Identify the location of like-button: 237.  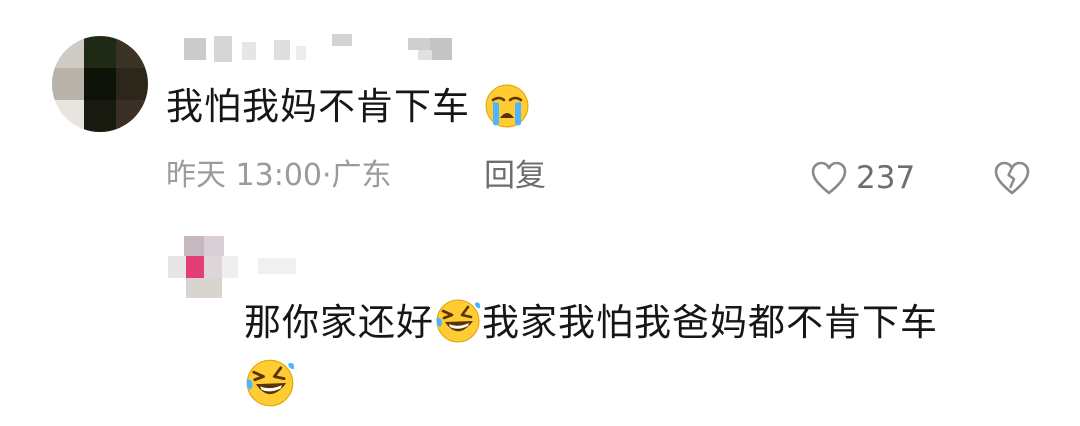
(862, 178).